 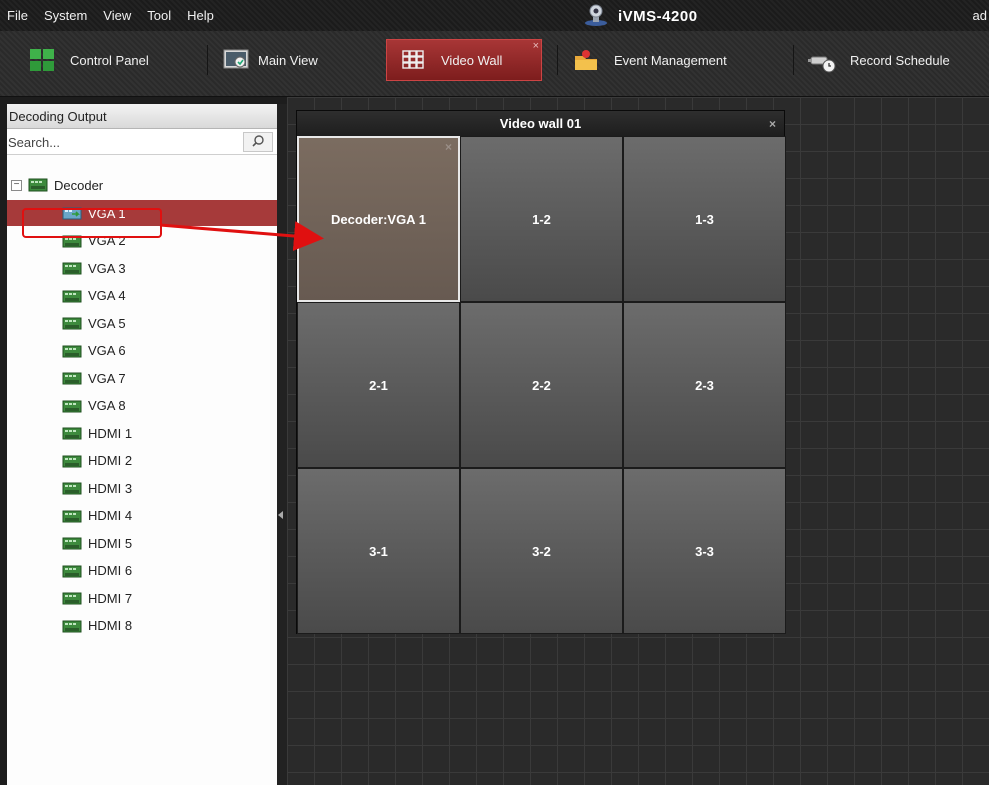 What do you see at coordinates (142, 543) in the screenshot?
I see `tree-item: HDMI 5` at bounding box center [142, 543].